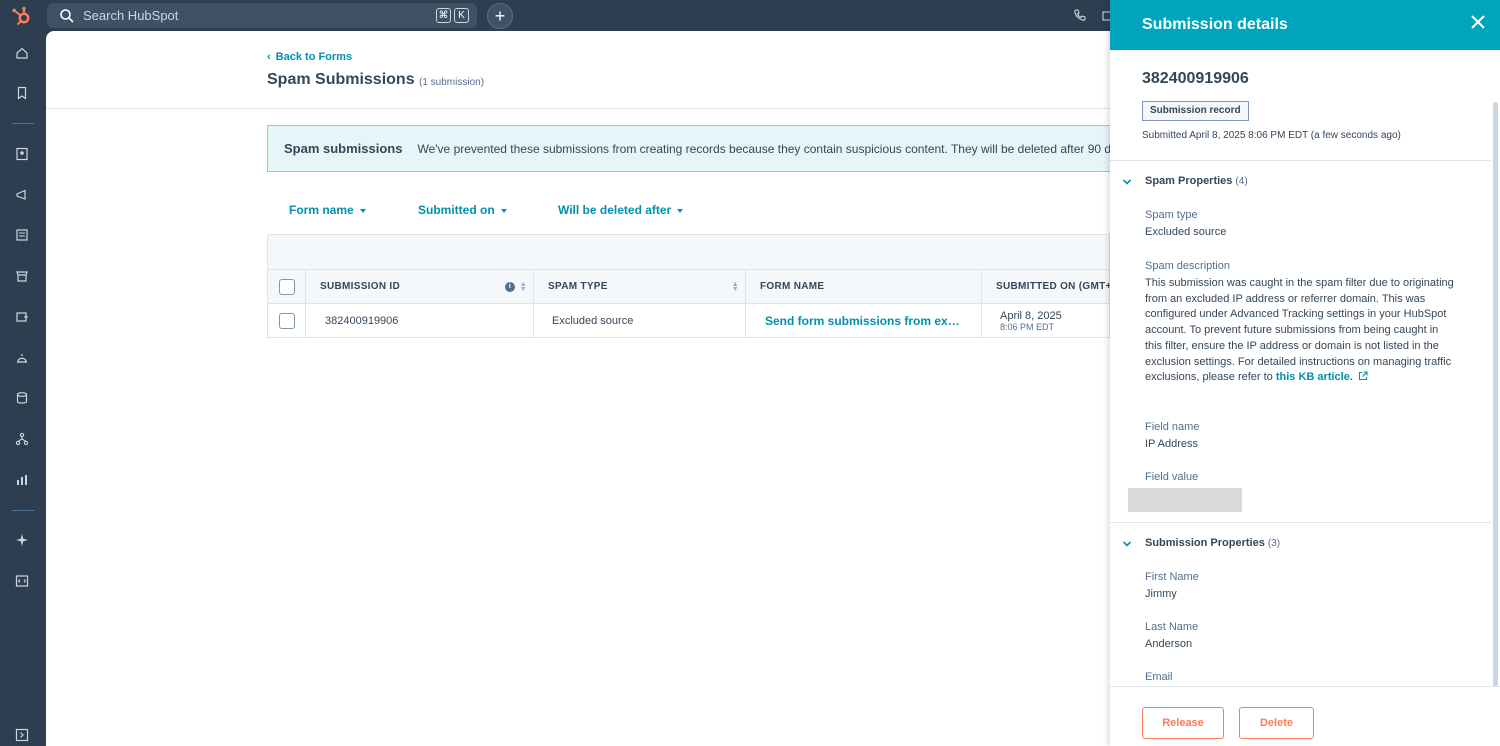 This screenshot has width=1500, height=746. Describe the element at coordinates (864, 286) in the screenshot. I see `column-header-form-name: FORM NAME` at that location.